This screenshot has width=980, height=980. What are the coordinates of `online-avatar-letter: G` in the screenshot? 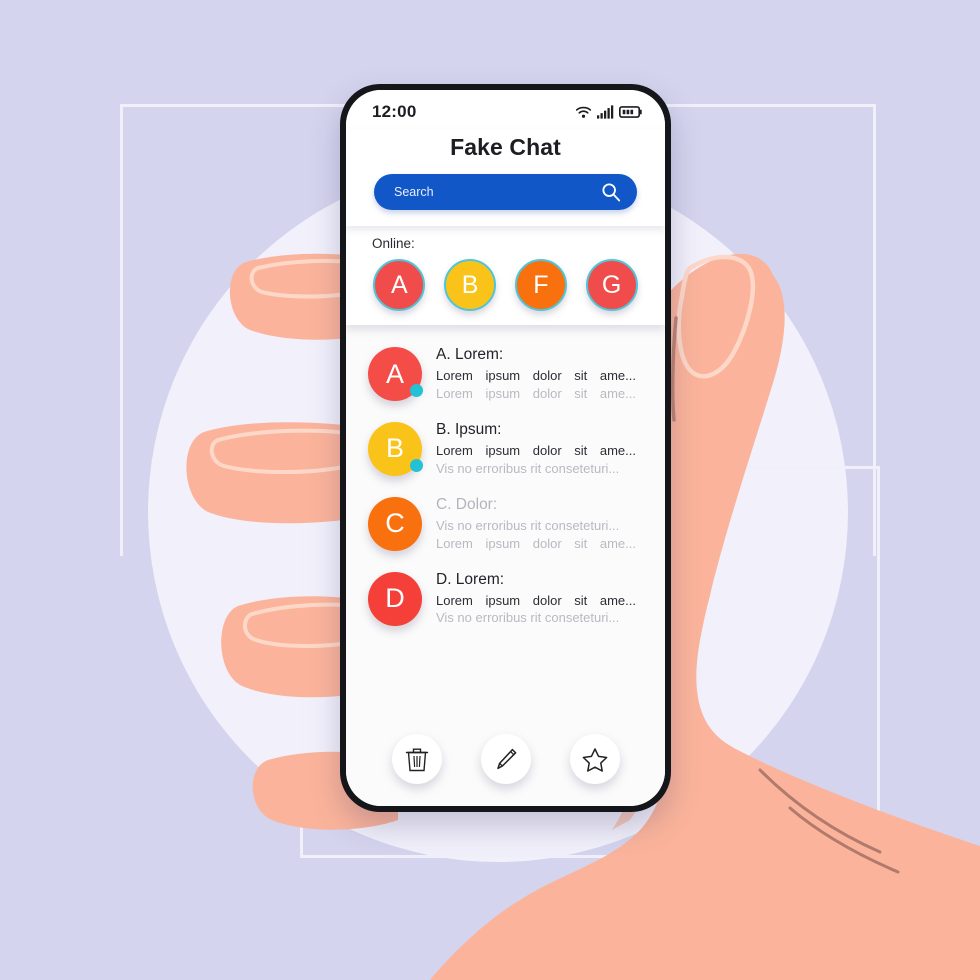 It's located at (611, 284).